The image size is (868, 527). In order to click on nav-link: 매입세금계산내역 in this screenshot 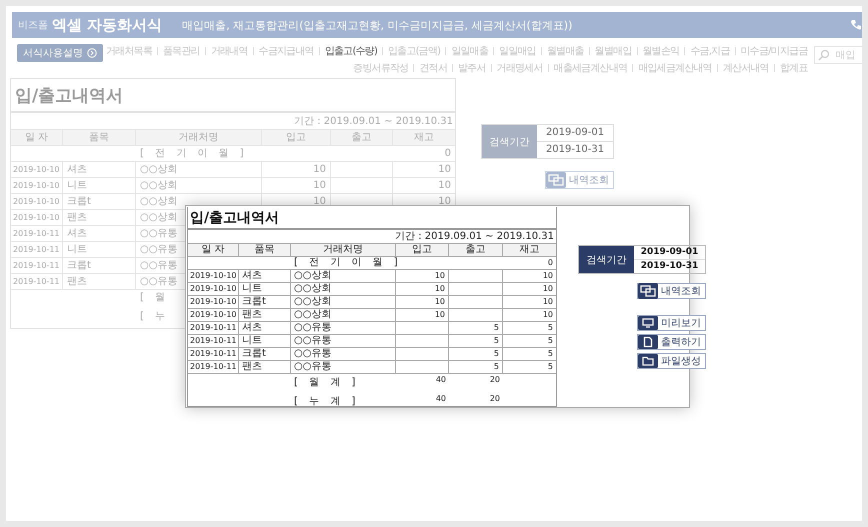, I will do `click(675, 68)`.